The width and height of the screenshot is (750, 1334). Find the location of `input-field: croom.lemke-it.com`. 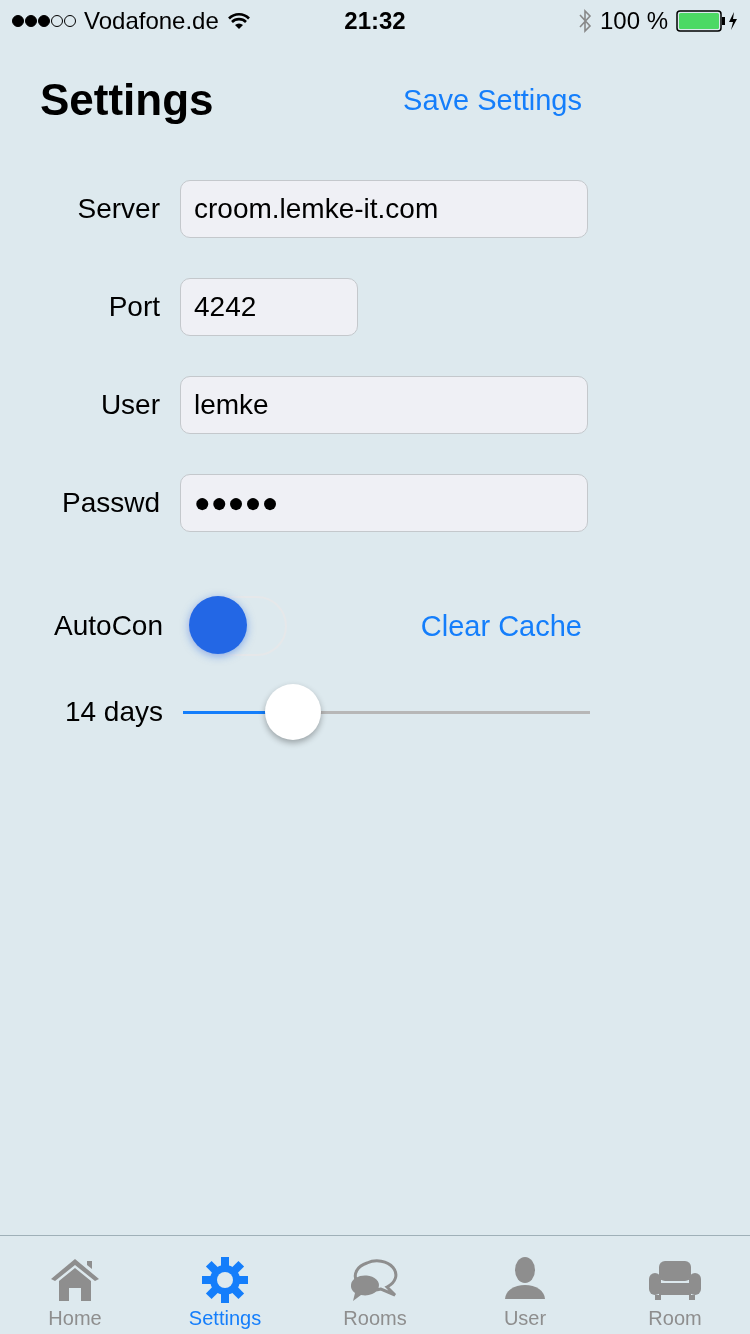

input-field: croom.lemke-it.com is located at coordinates (384, 209).